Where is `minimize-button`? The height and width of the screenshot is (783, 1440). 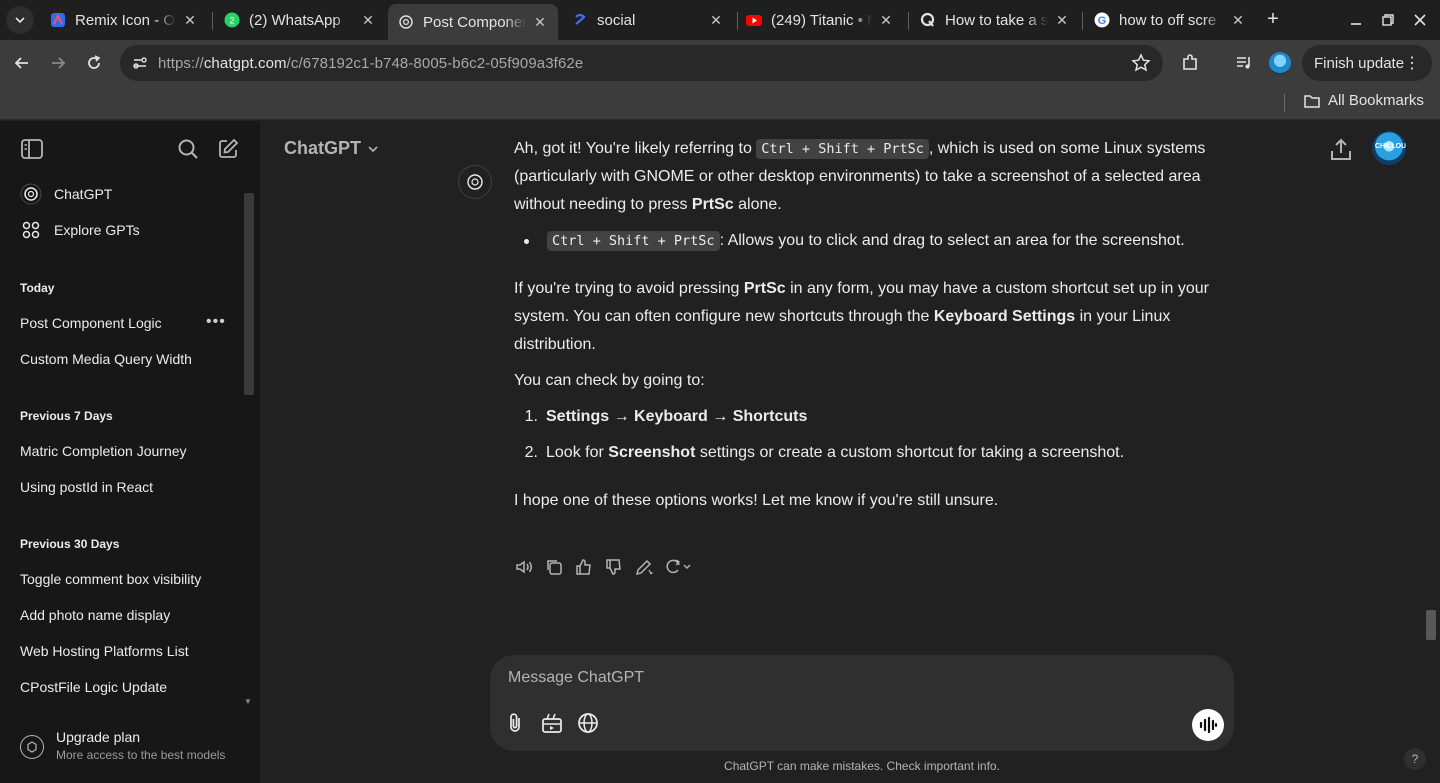
minimize-button is located at coordinates (1356, 20).